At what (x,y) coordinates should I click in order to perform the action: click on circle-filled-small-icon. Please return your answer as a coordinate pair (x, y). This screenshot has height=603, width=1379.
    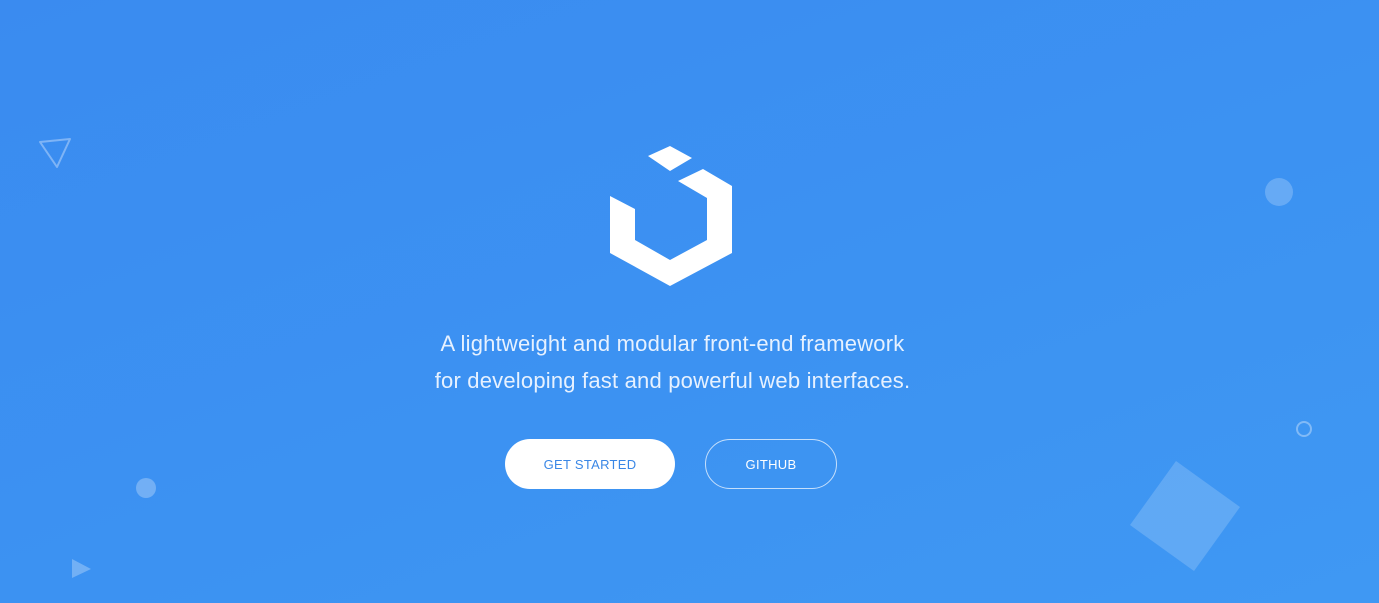
    Looking at the image, I should click on (146, 488).